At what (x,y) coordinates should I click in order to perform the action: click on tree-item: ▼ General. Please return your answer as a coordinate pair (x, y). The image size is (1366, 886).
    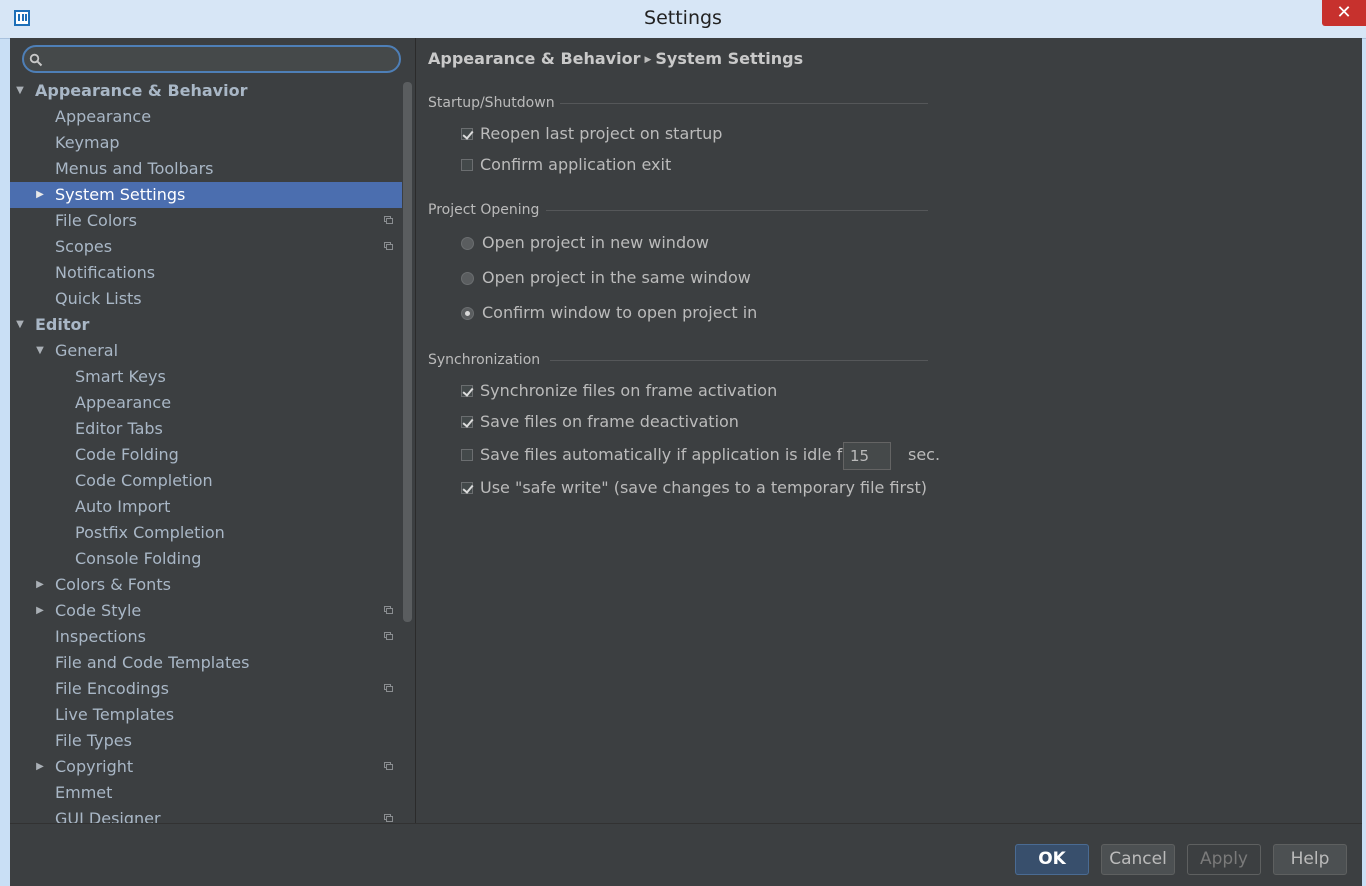
    Looking at the image, I should click on (206, 351).